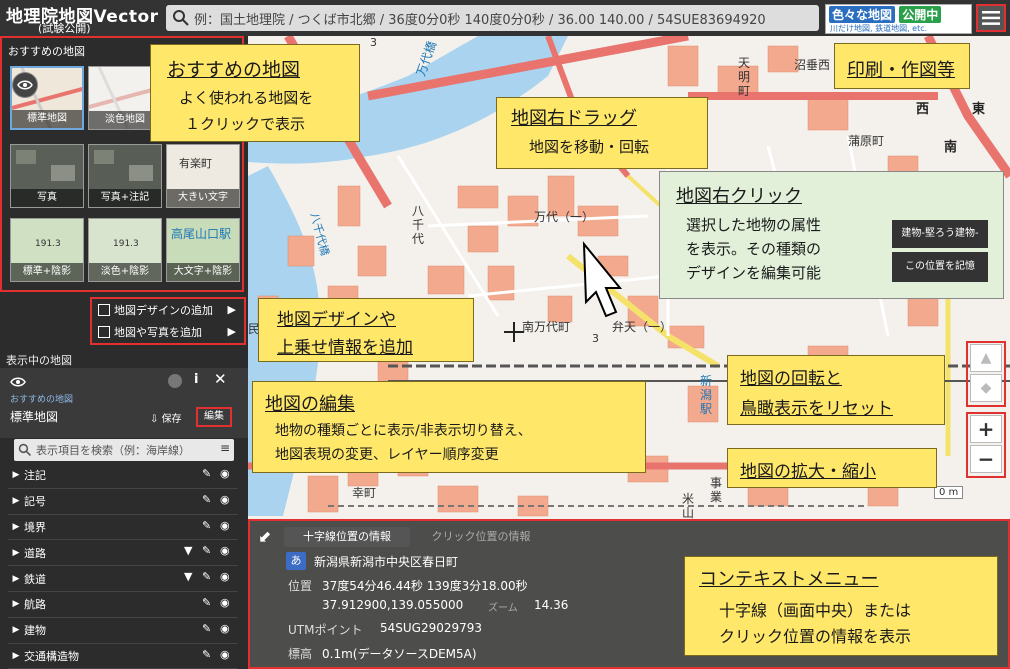 Image resolution: width=1010 pixels, height=669 pixels. What do you see at coordinates (123, 476) in the screenshot?
I see `layer-row-annotation: ▶ 注記 ✎ ◉` at bounding box center [123, 476].